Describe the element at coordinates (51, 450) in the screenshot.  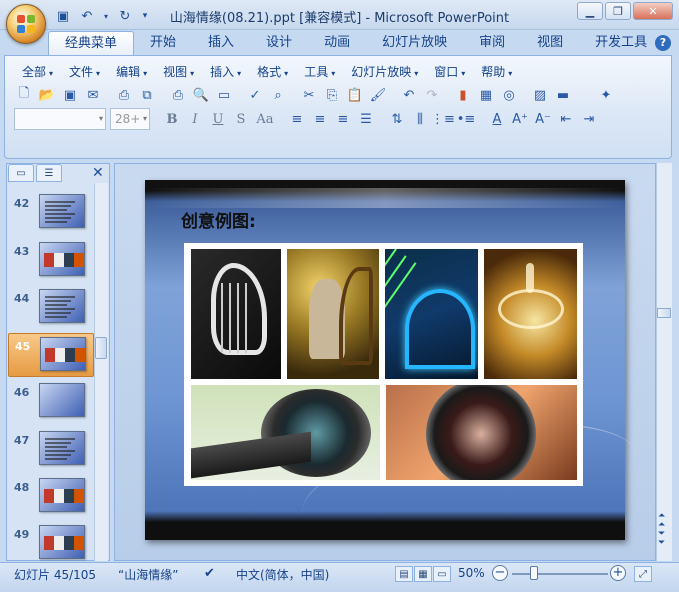
I see `slide-thumbnail: 47` at that location.